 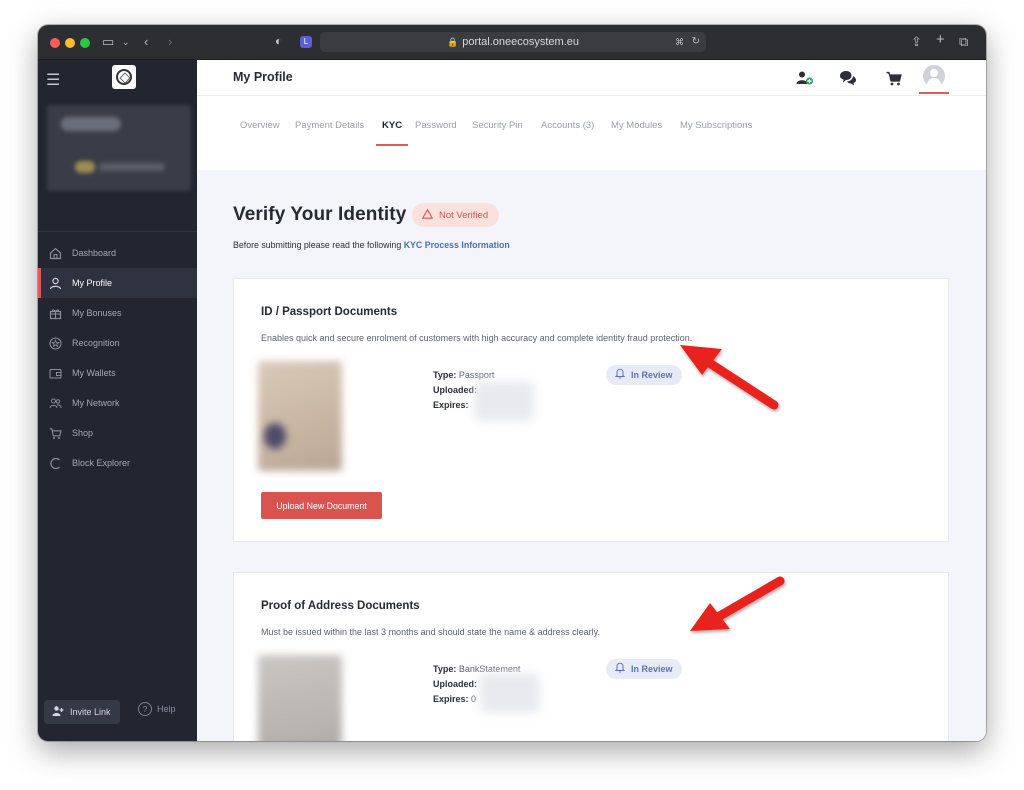 I want to click on avatar, so click(x=934, y=76).